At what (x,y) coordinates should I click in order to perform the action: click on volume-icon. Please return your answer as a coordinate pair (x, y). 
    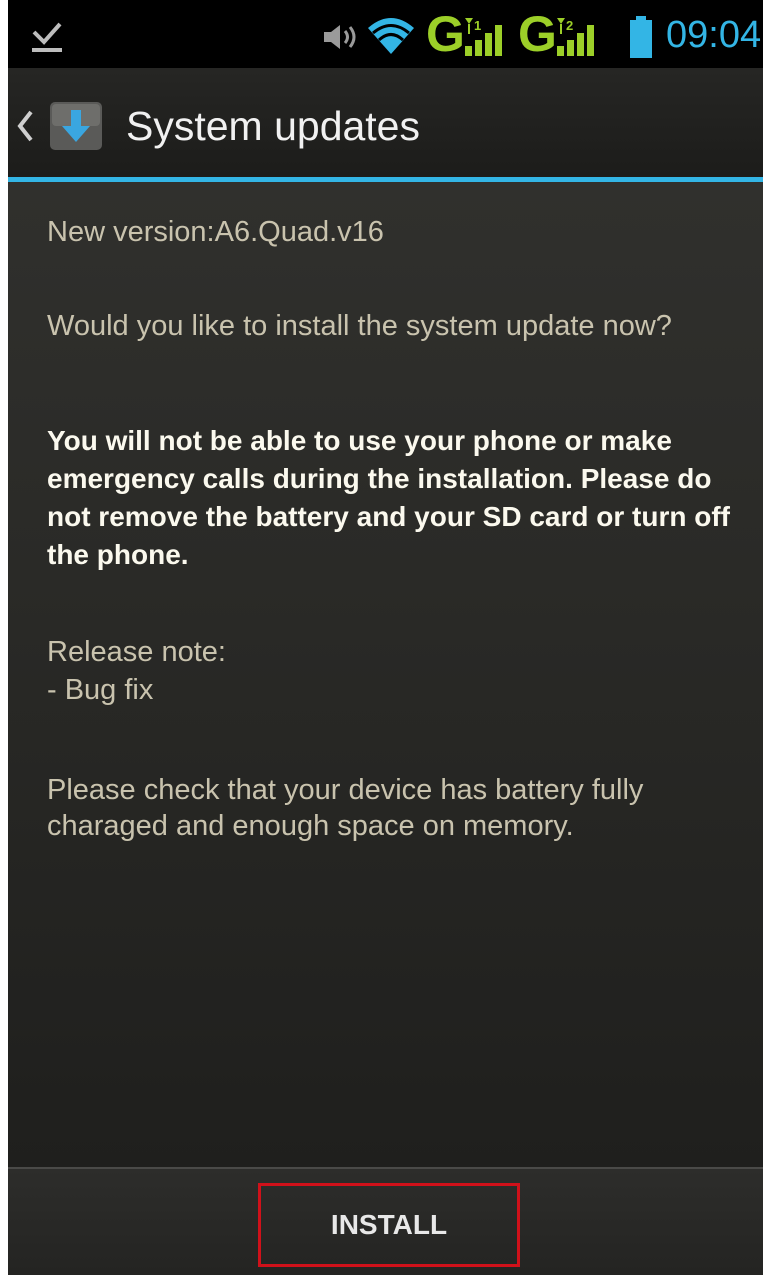
    Looking at the image, I should click on (340, 37).